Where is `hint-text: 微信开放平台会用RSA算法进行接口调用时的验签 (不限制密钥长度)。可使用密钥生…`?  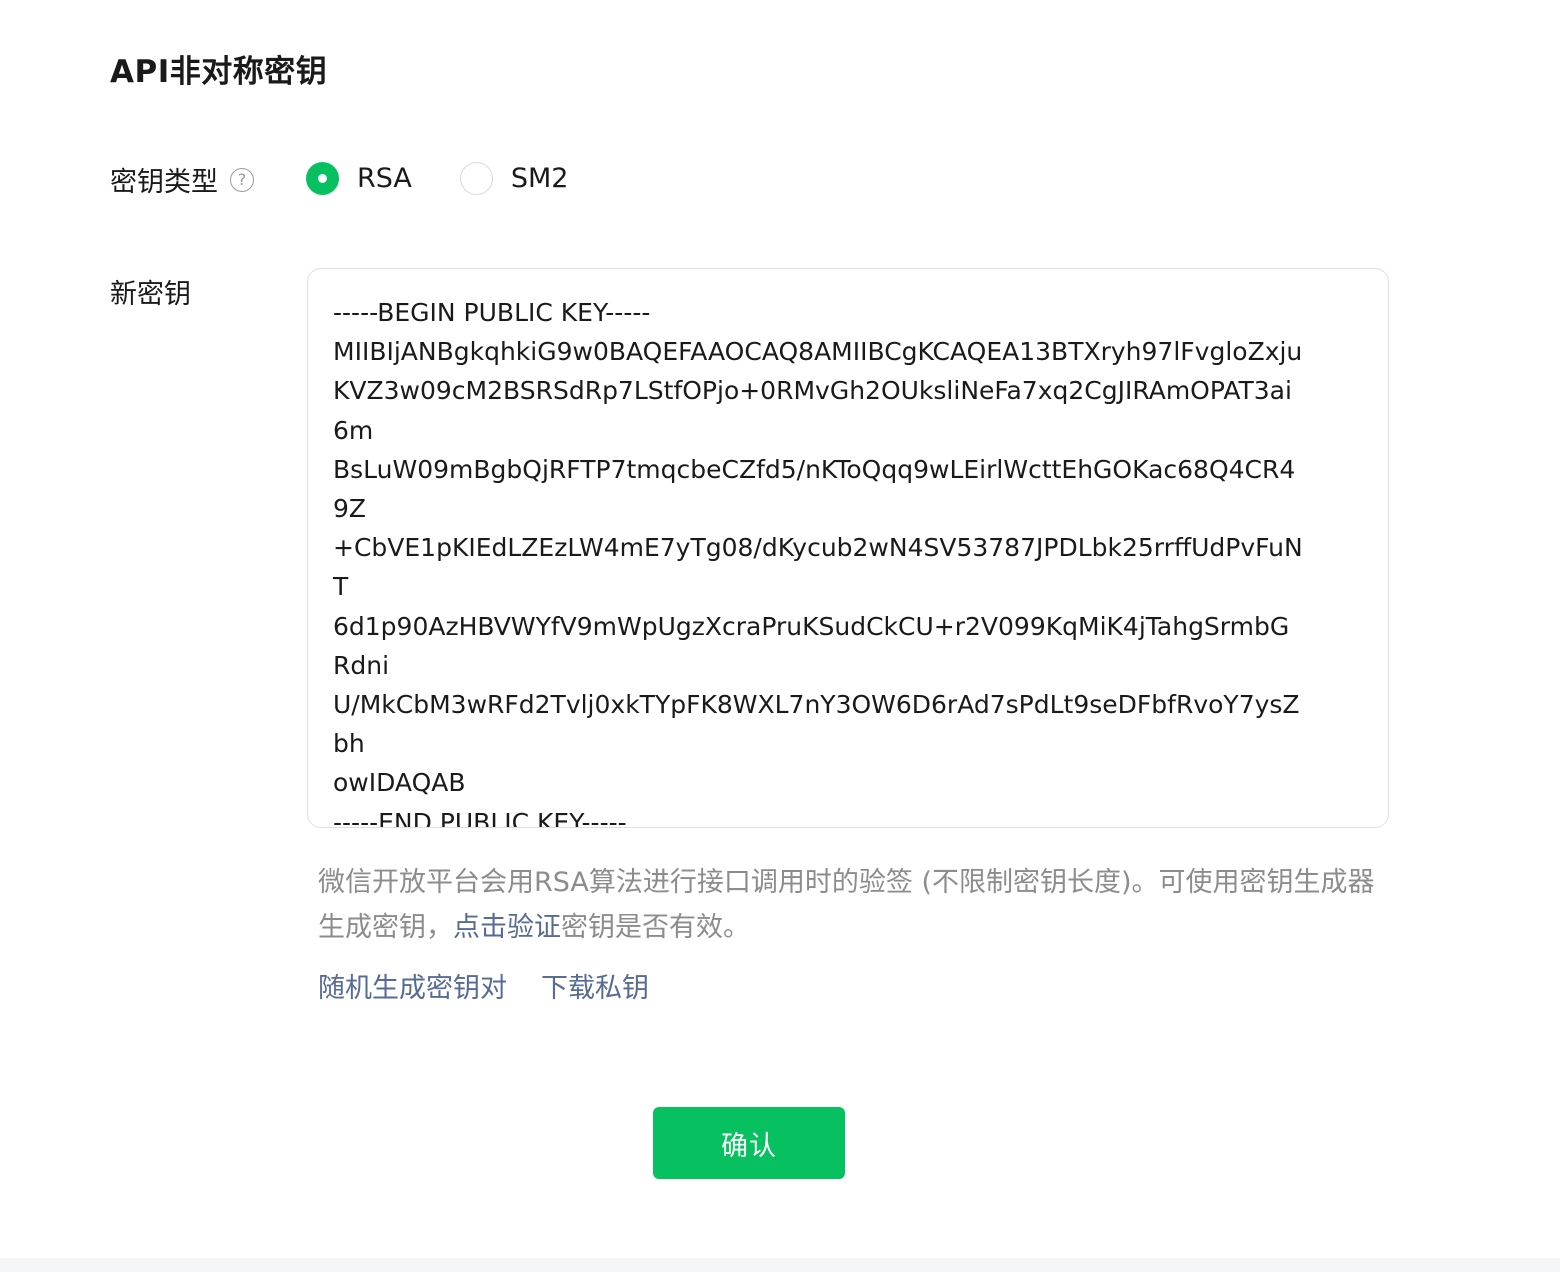
hint-text: 微信开放平台会用RSA算法进行接口调用时的验签 (不限制密钥长度)。可使用密钥生… is located at coordinates (853, 905).